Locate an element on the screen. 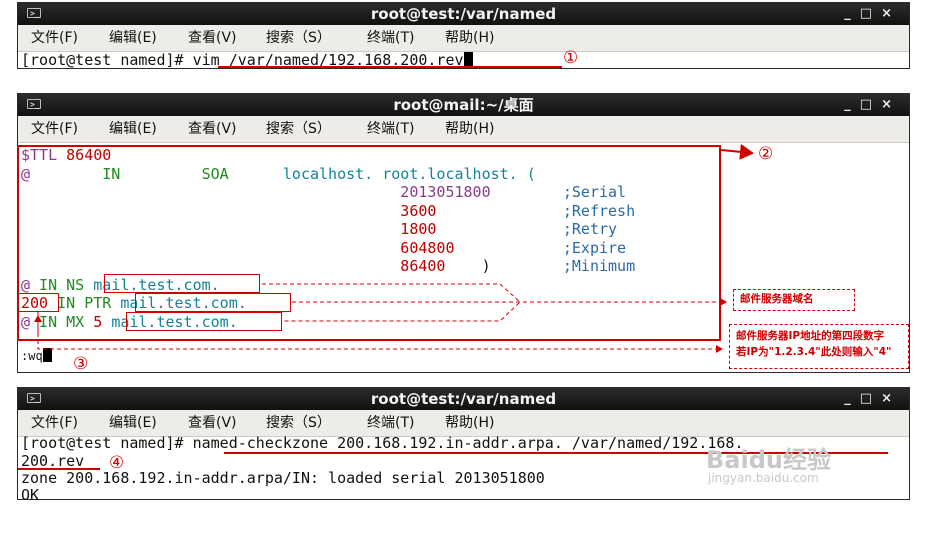  watermark-brand: Baidu经验 is located at coordinates (768, 460).